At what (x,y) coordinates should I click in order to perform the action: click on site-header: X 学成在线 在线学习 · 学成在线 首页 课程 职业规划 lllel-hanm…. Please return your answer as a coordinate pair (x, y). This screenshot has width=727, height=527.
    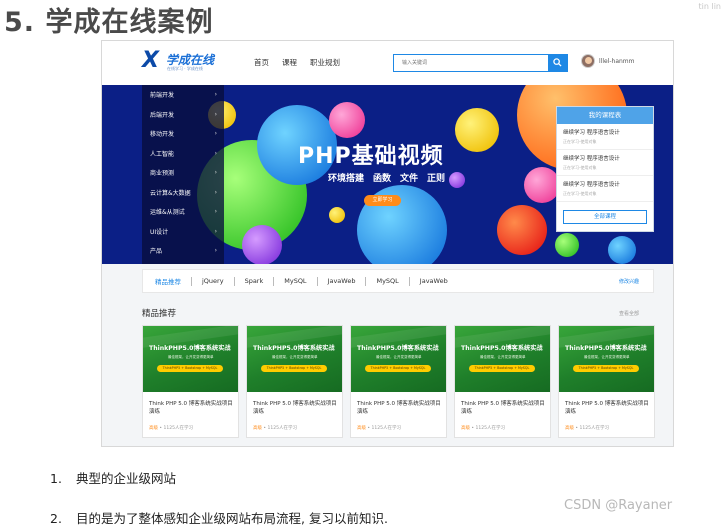
    Looking at the image, I should click on (387, 63).